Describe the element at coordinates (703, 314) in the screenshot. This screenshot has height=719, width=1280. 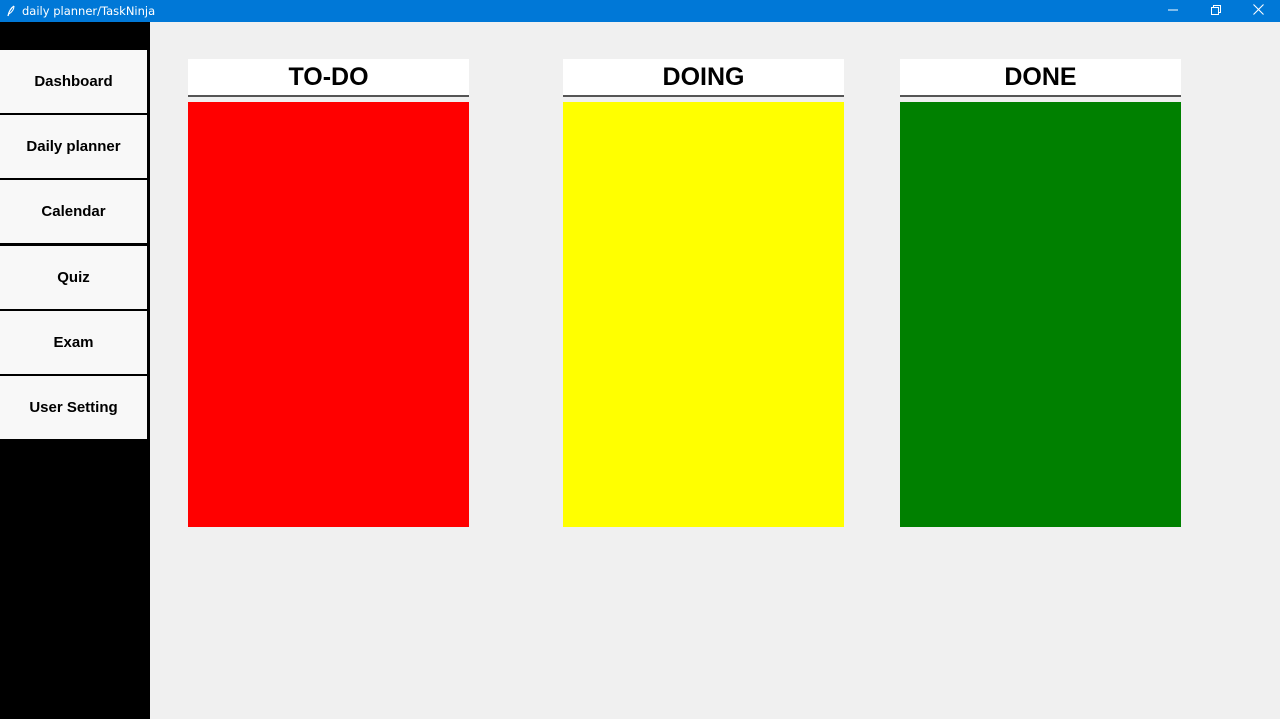
I see `doing-column-area` at that location.